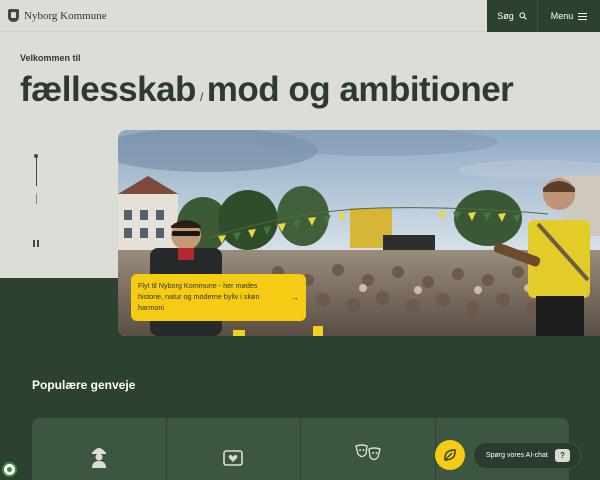 The image size is (600, 480). Describe the element at coordinates (65, 15) in the screenshot. I see `logo-text: Nyborg Kommune` at that location.